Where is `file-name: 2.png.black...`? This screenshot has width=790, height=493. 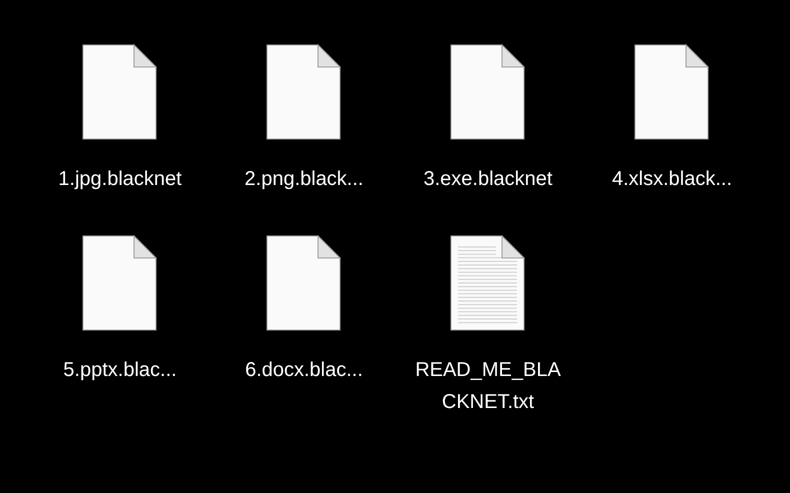 file-name: 2.png.black... is located at coordinates (304, 179).